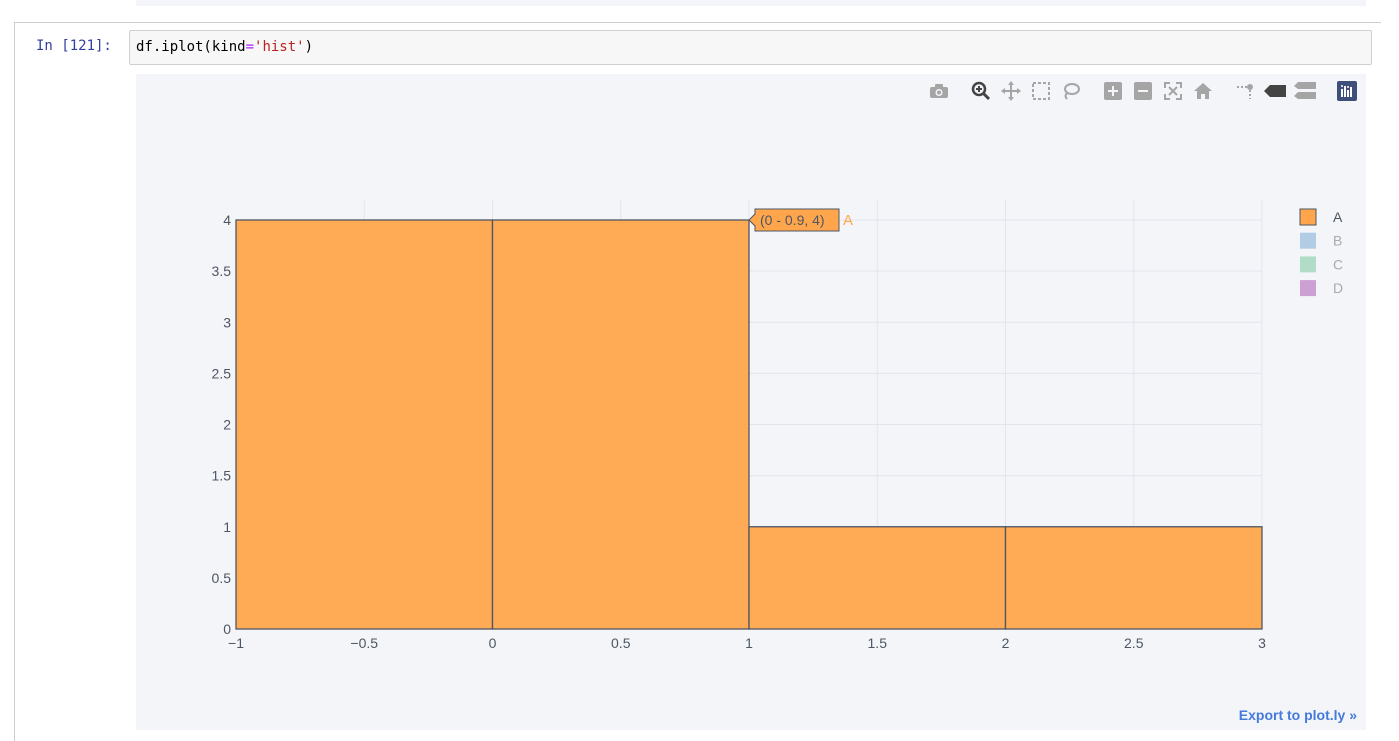  I want to click on x-tick-label: 1.5, so click(878, 643).